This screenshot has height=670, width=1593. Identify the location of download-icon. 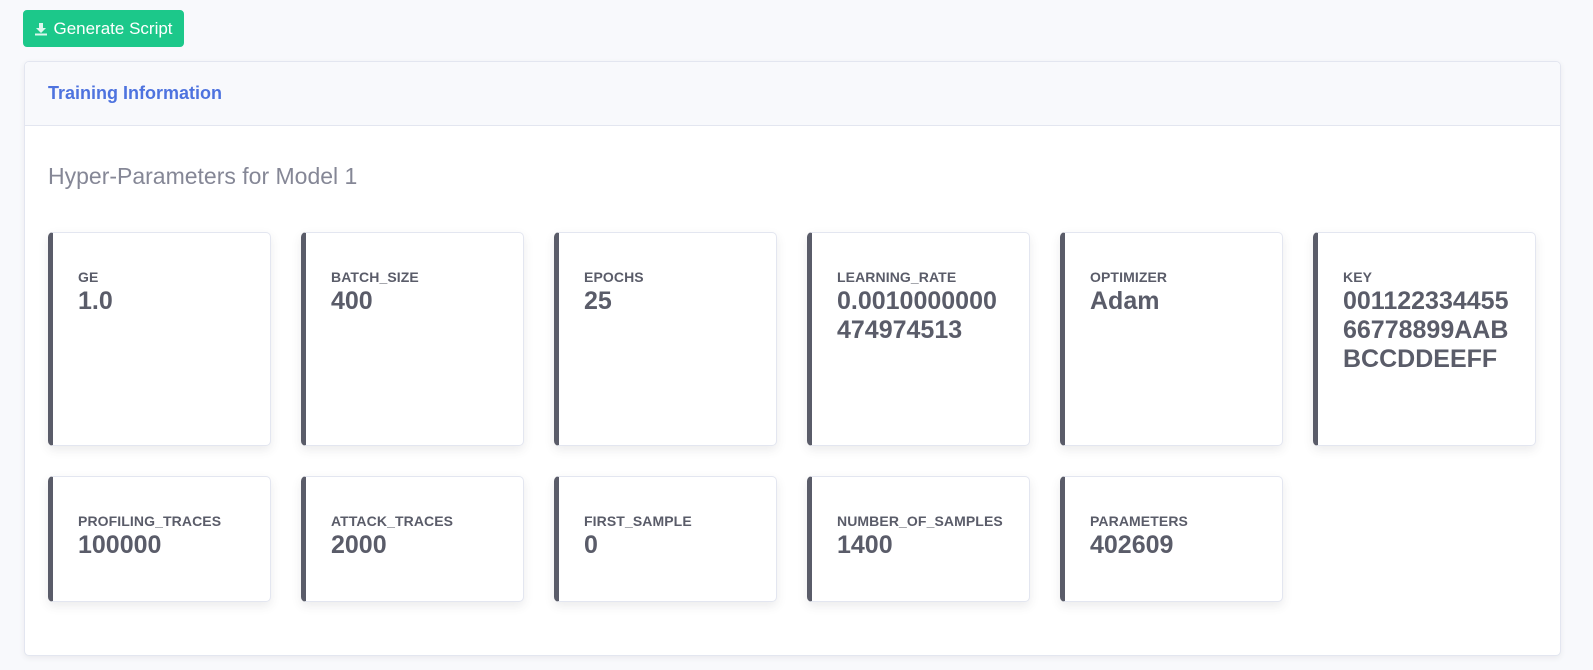
(41, 29).